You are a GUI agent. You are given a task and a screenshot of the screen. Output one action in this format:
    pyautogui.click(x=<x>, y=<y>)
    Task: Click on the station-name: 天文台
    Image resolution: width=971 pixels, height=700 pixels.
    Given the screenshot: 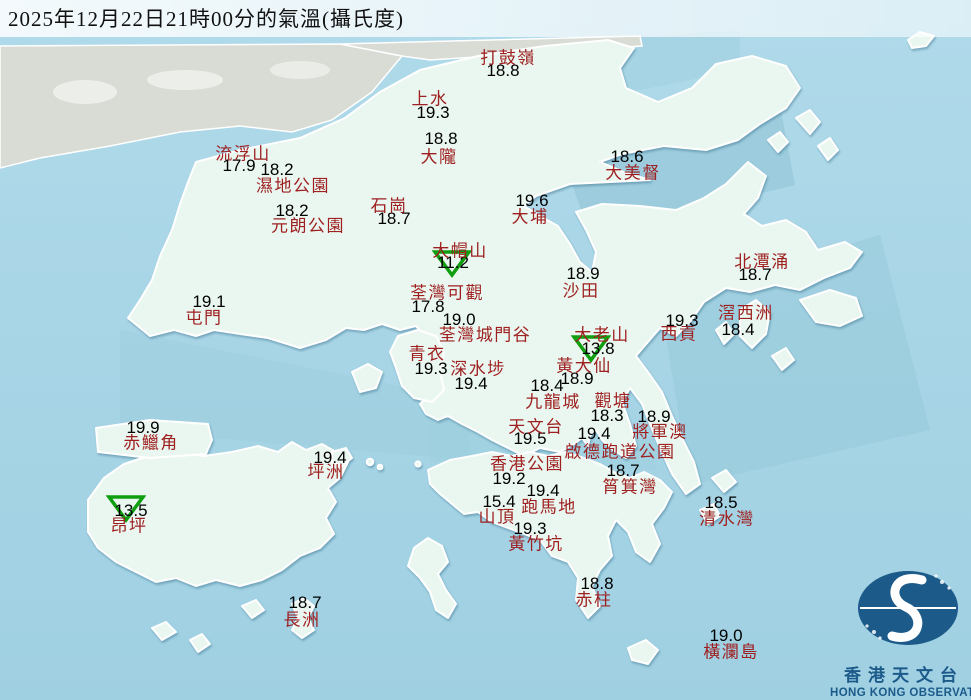 What is the action you would take?
    pyautogui.click(x=536, y=427)
    